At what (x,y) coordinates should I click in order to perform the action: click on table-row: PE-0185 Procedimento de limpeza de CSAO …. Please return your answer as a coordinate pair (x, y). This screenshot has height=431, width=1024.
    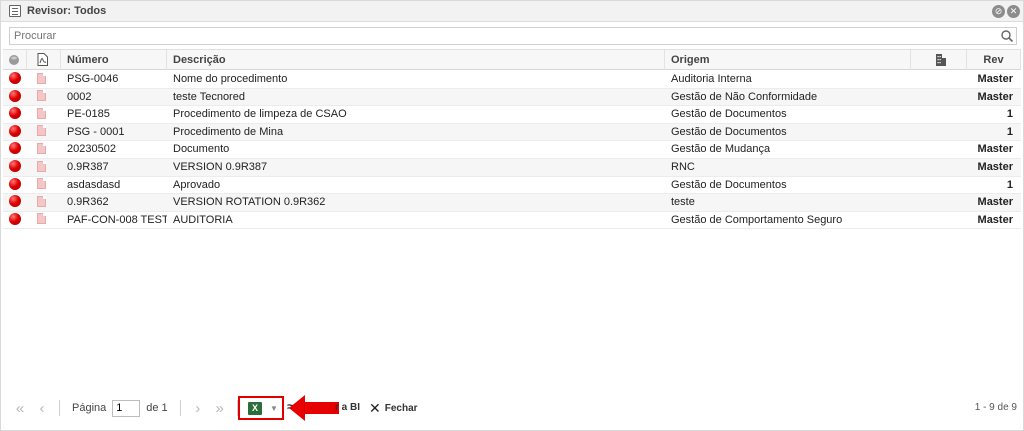
    Looking at the image, I should click on (512, 115).